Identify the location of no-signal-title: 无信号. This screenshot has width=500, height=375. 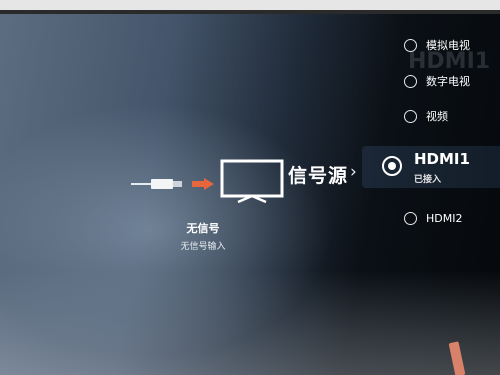
(203, 228).